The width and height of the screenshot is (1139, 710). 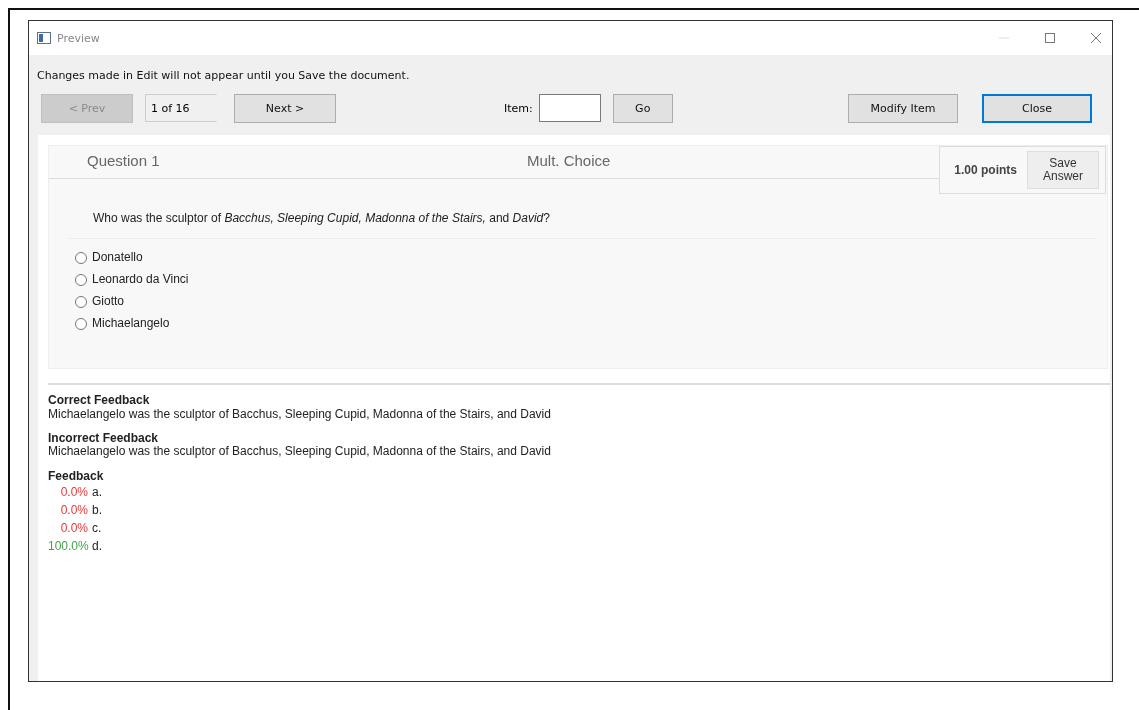 What do you see at coordinates (131, 322) in the screenshot?
I see `option-label: Michaelangelo` at bounding box center [131, 322].